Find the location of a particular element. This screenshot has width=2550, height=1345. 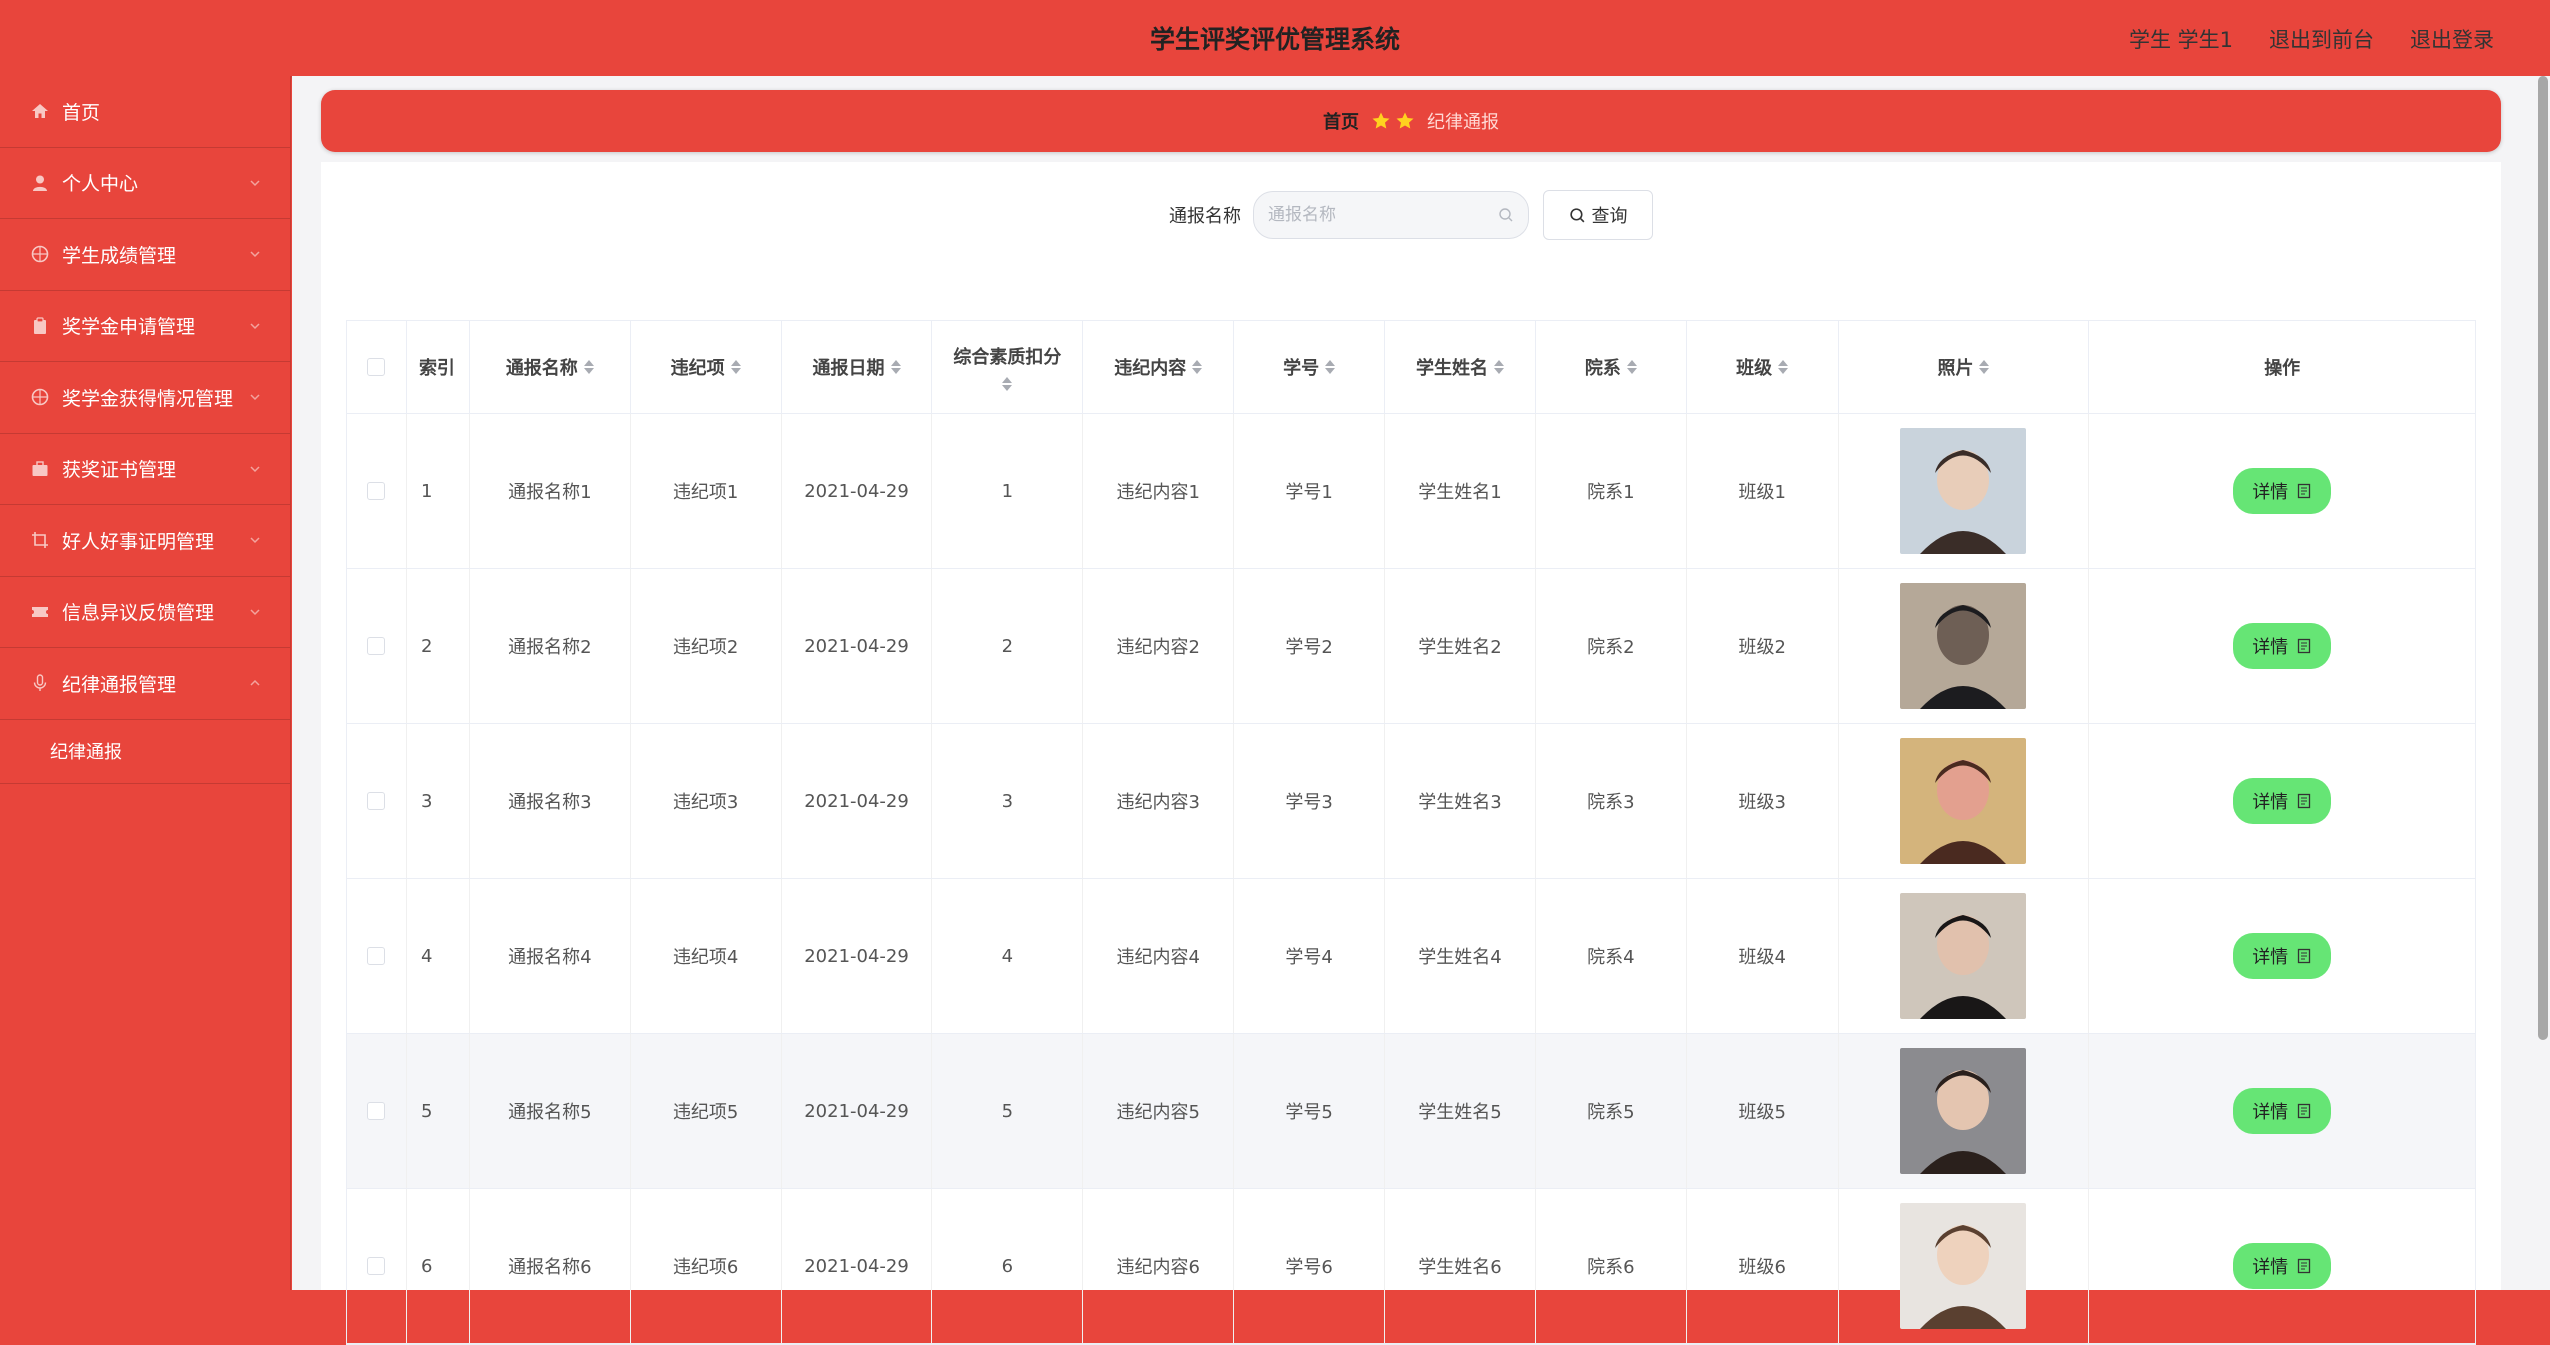

cell-cls: 班级2 is located at coordinates (1763, 646).